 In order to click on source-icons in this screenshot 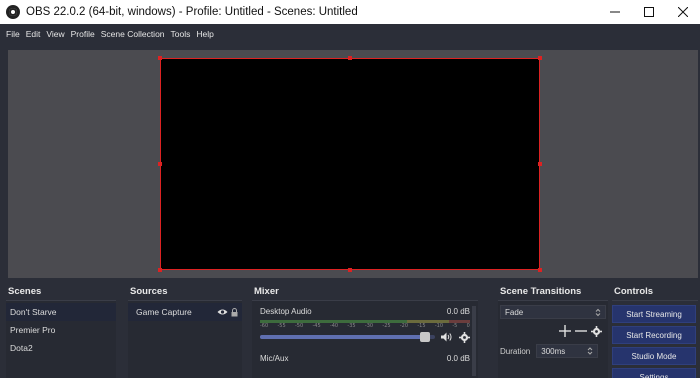, I will do `click(227, 312)`.